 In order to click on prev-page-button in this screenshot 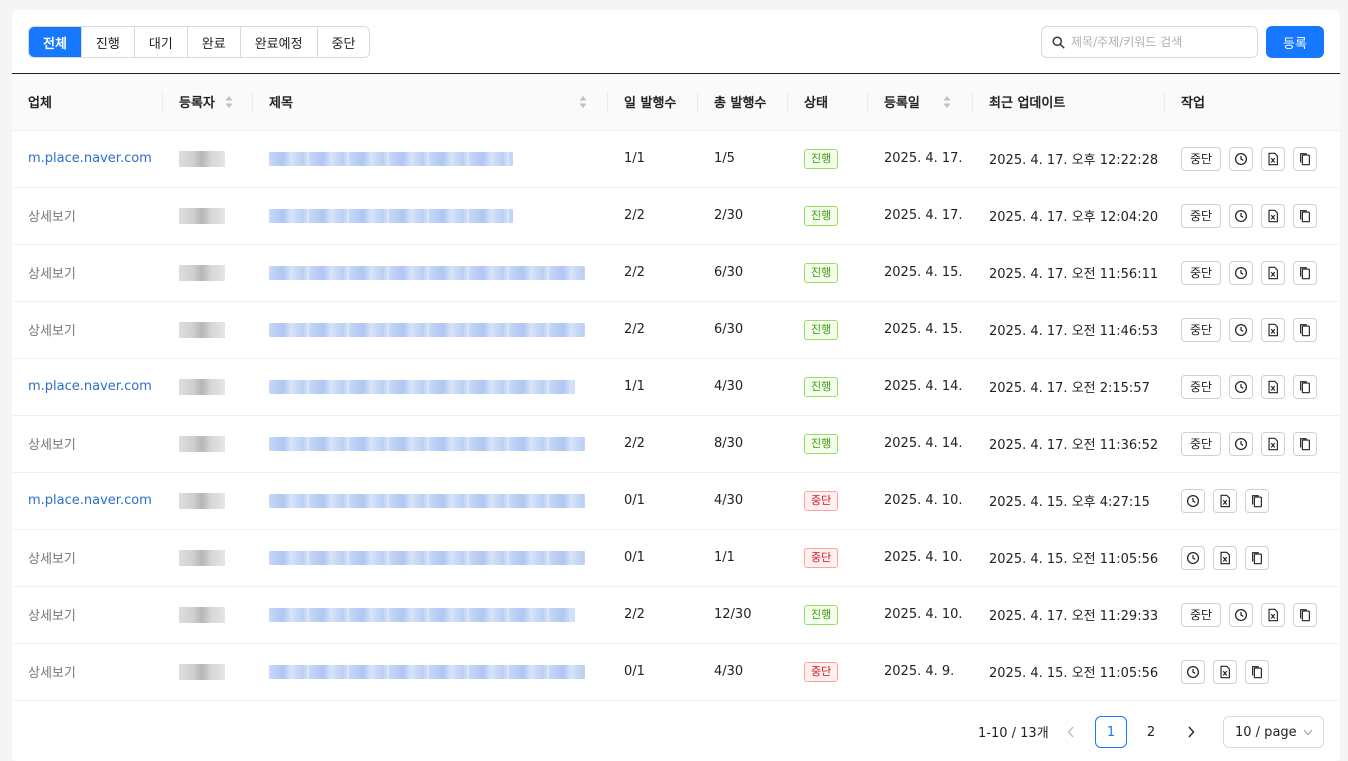, I will do `click(1071, 732)`.